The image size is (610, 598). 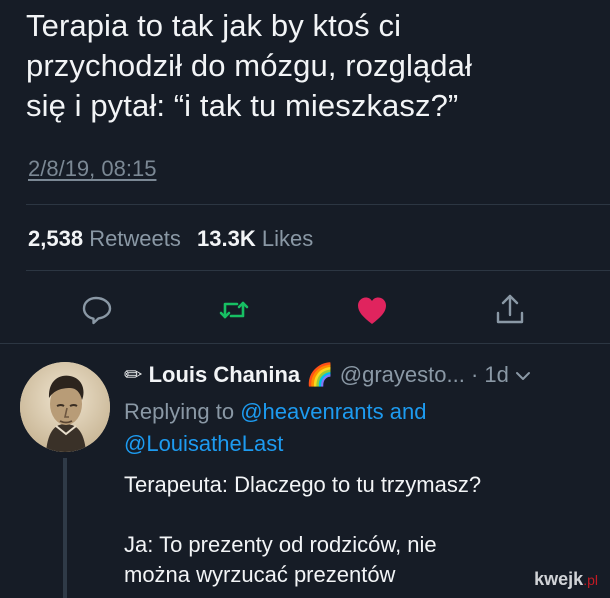 I want to click on heart-icon, so click(x=372, y=310).